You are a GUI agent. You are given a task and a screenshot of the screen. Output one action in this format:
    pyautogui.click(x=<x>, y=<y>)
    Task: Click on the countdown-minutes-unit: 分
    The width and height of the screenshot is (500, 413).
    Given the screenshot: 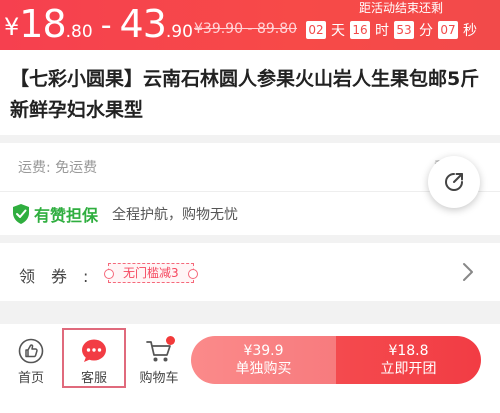 What is the action you would take?
    pyautogui.click(x=426, y=31)
    